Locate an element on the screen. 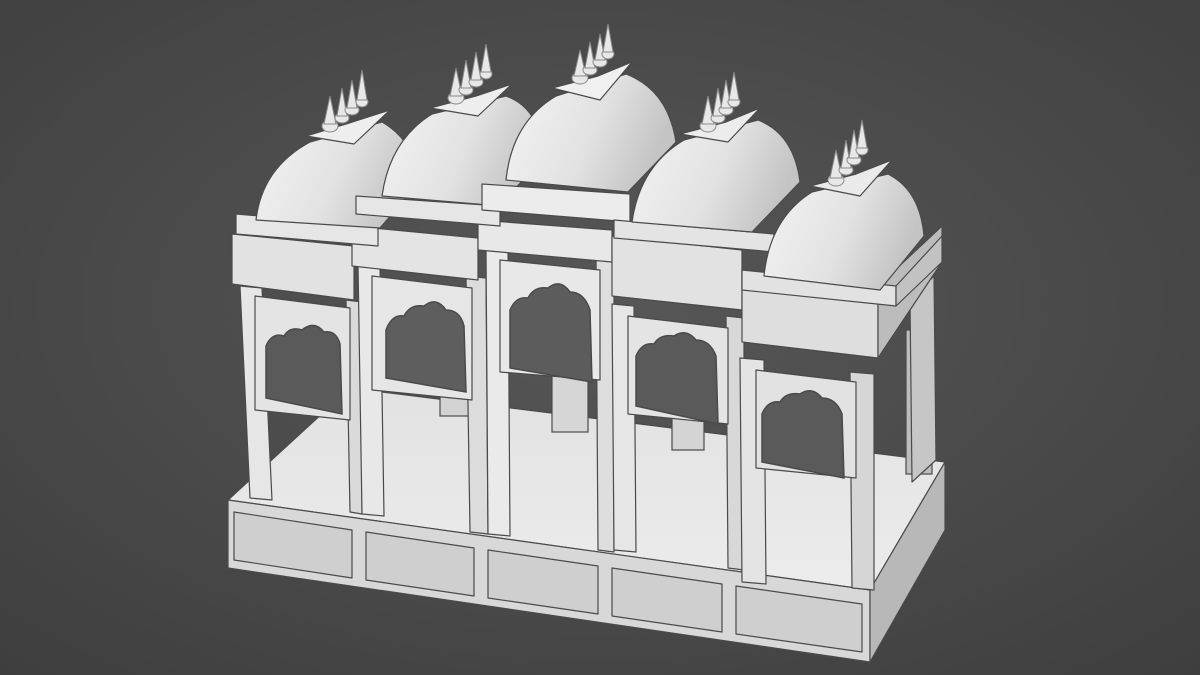  side-columns is located at coordinates (923, 379).